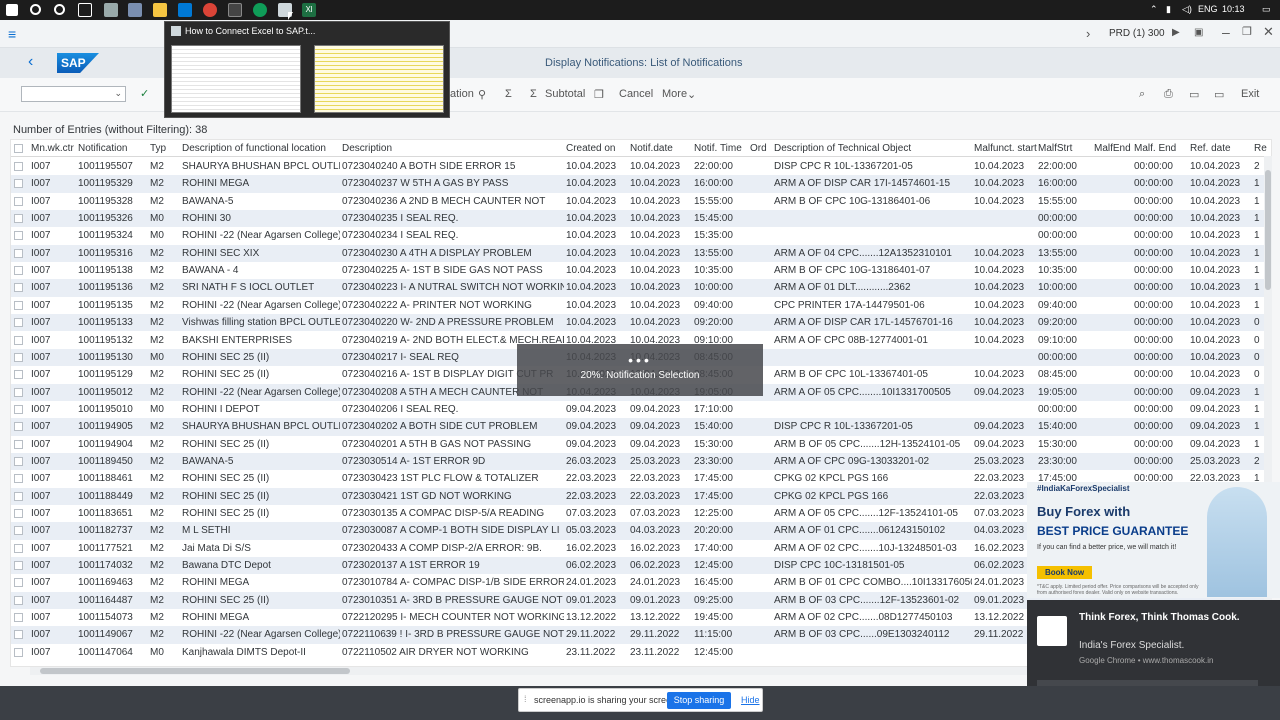 Image resolution: width=1280 pixels, height=720 pixels. Describe the element at coordinates (674, 94) in the screenshot. I see `more-button: More` at that location.